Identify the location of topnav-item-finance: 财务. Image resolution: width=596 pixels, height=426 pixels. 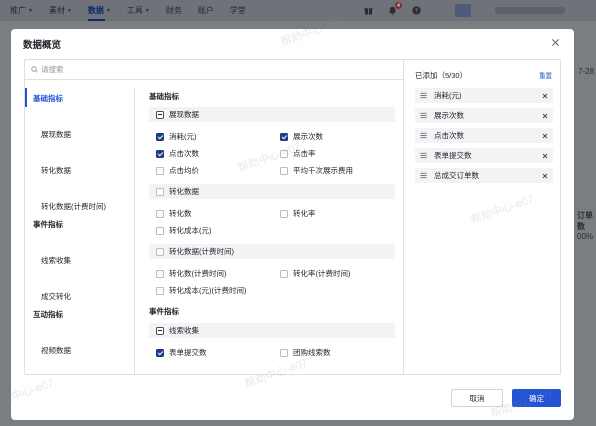
(174, 10).